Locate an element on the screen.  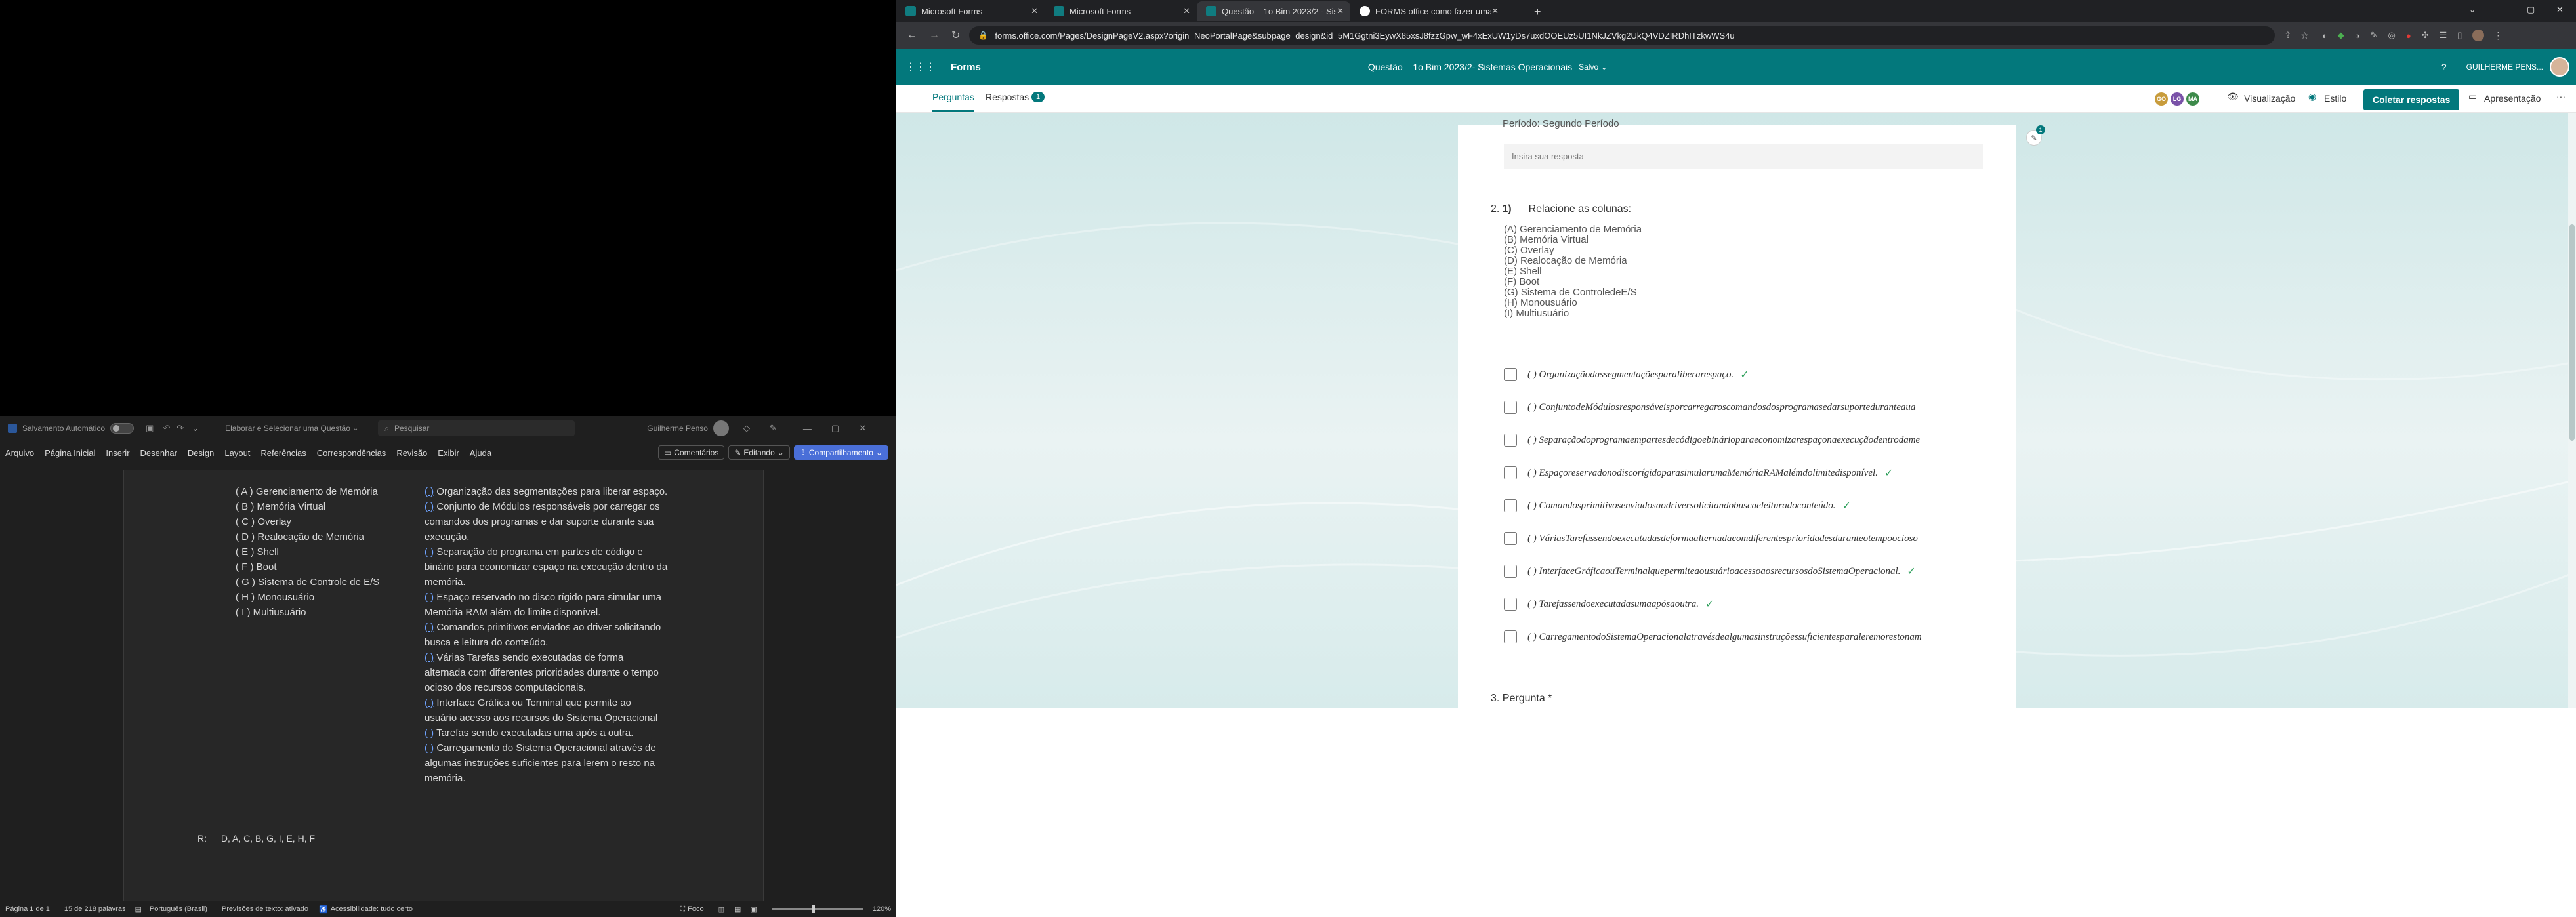
extension-icon: ◑ is located at coordinates (2357, 36).